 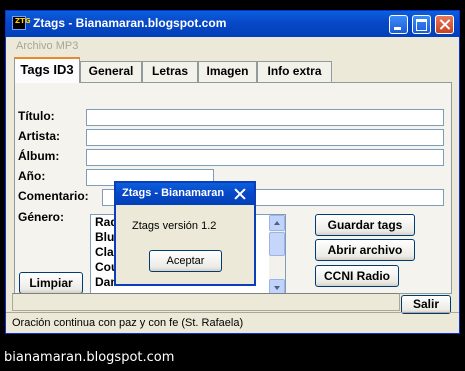 What do you see at coordinates (51, 283) in the screenshot?
I see `limpiar-button: Limpiar` at bounding box center [51, 283].